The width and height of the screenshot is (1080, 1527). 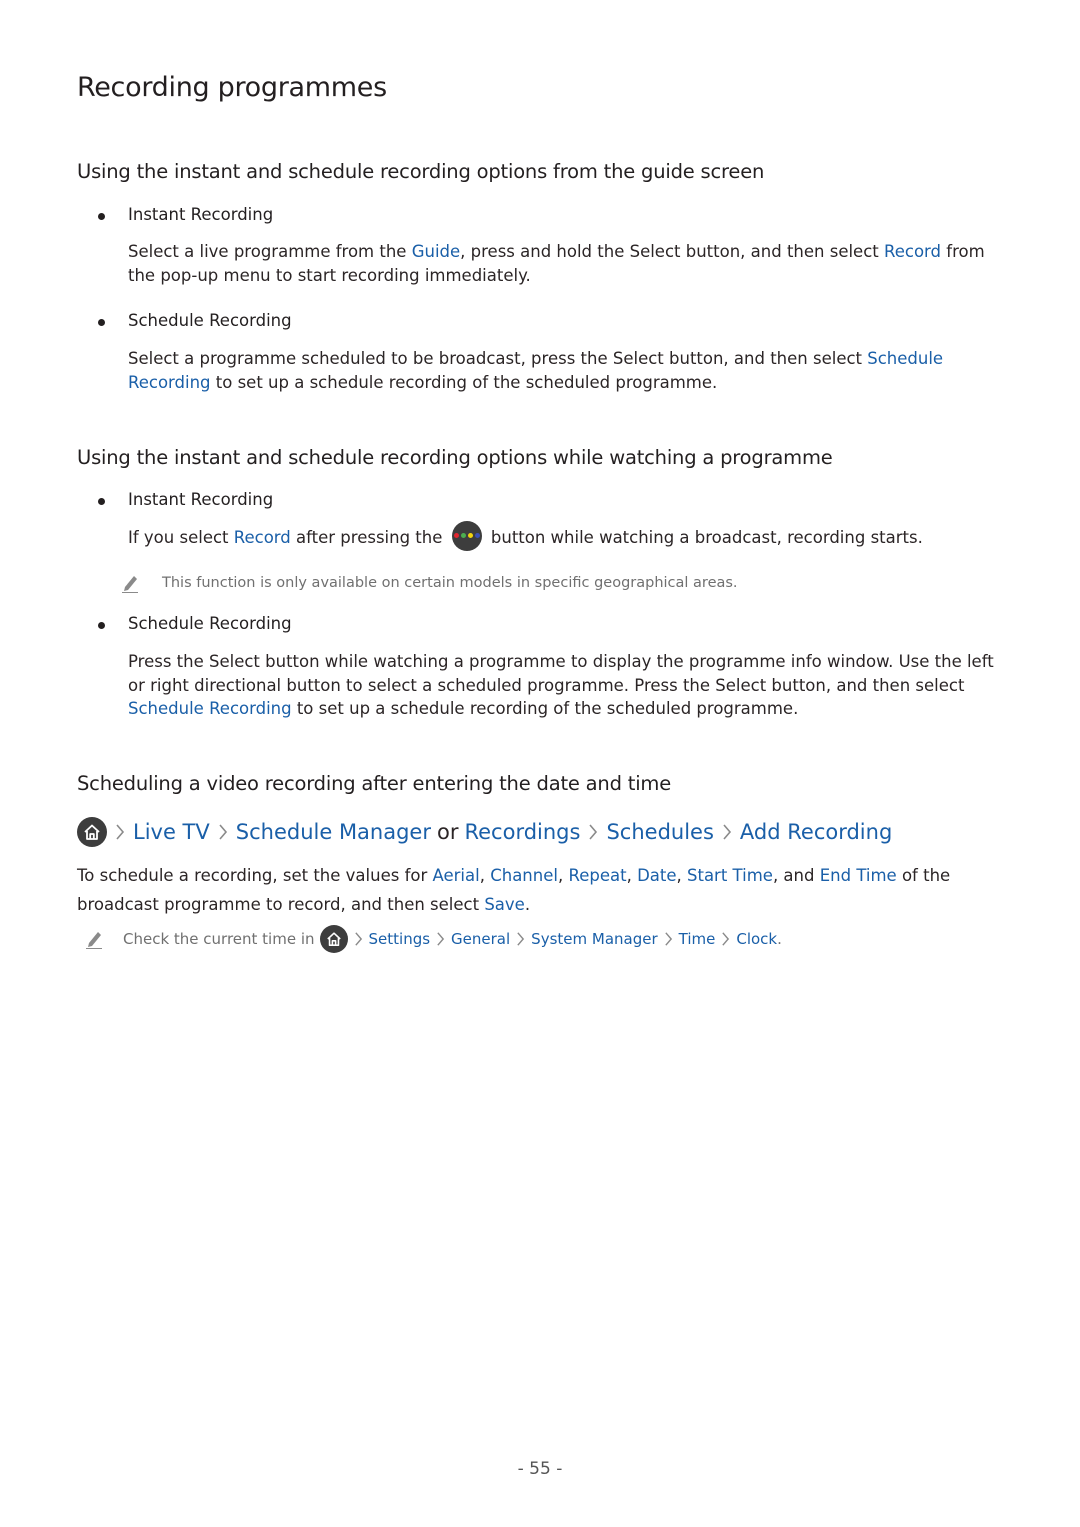 I want to click on path-general: General, so click(x=480, y=939).